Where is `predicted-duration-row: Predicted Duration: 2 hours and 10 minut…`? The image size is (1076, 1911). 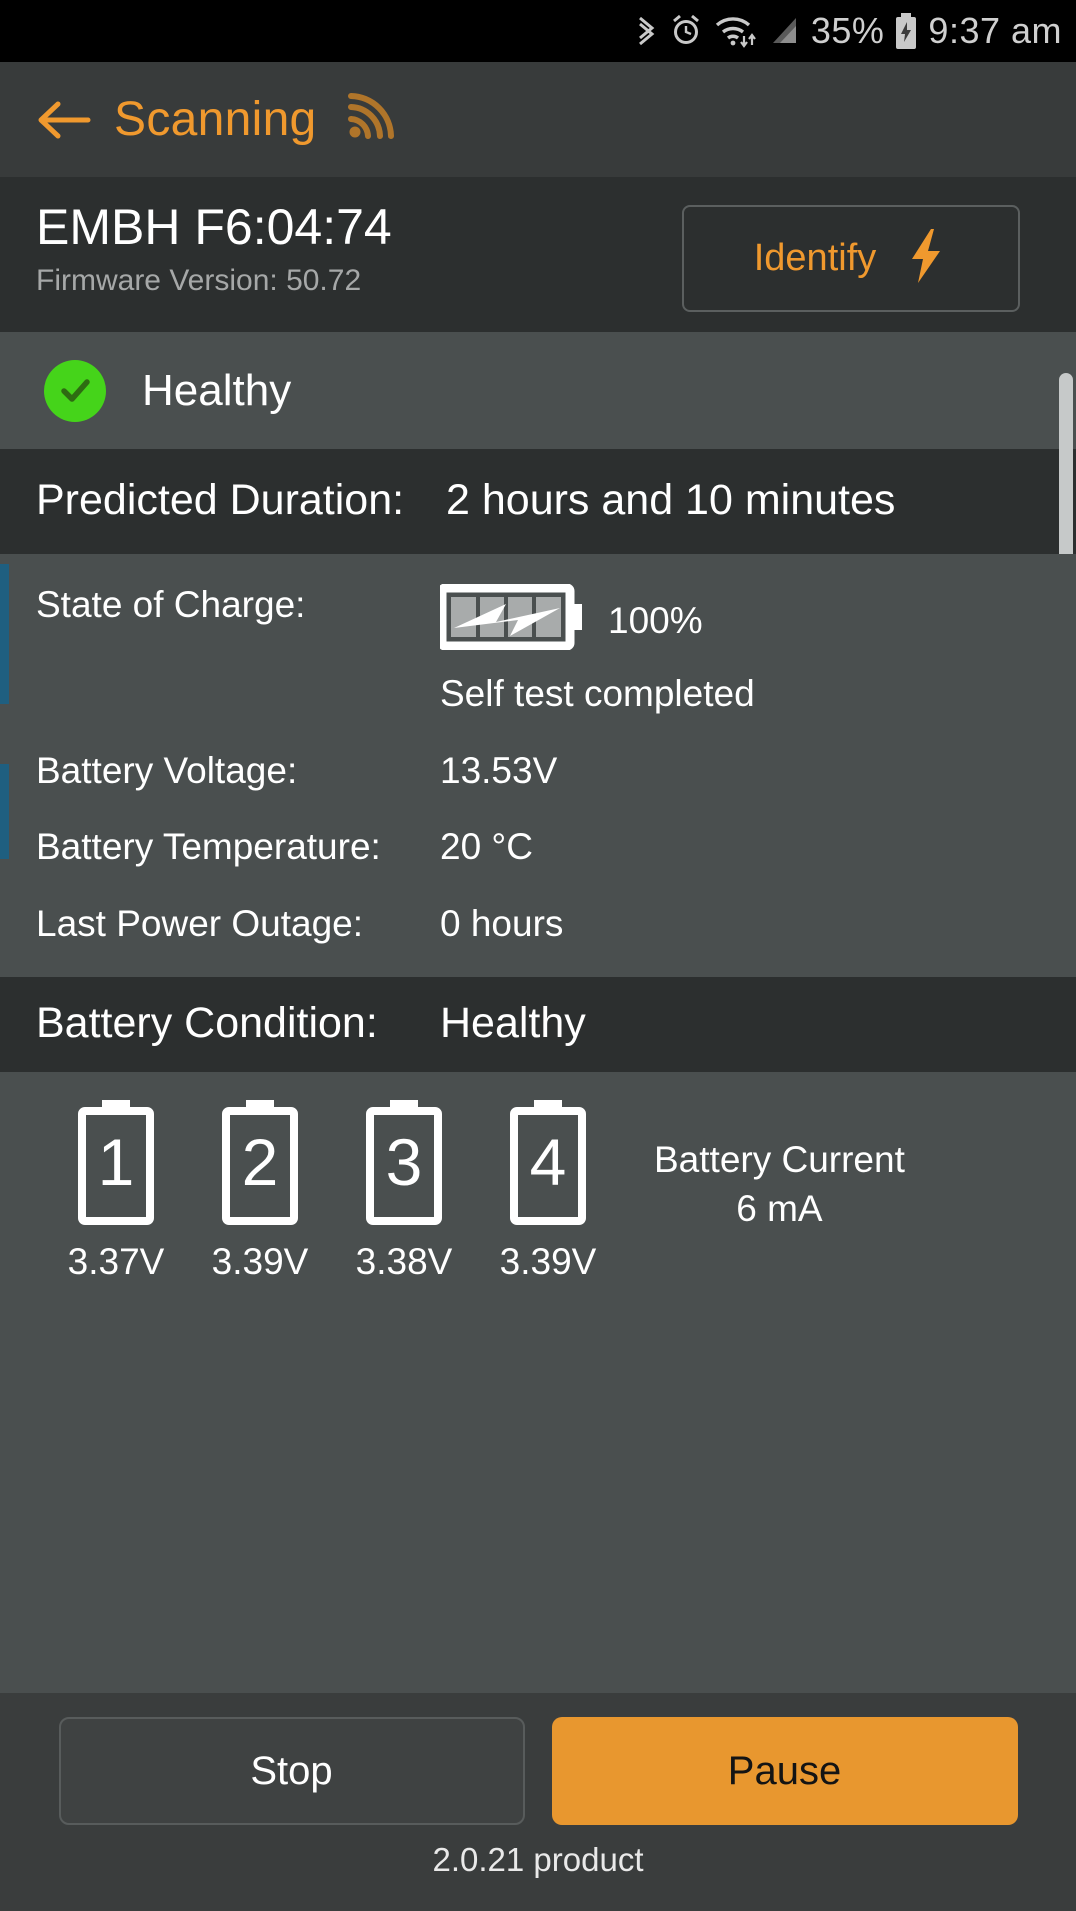 predicted-duration-row: Predicted Duration: 2 hours and 10 minut… is located at coordinates (538, 501).